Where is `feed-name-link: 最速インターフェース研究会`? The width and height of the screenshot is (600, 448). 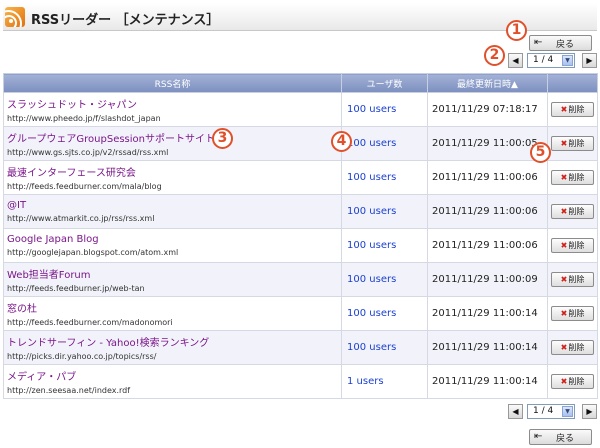 feed-name-link: 最速インターフェース研究会 is located at coordinates (174, 171).